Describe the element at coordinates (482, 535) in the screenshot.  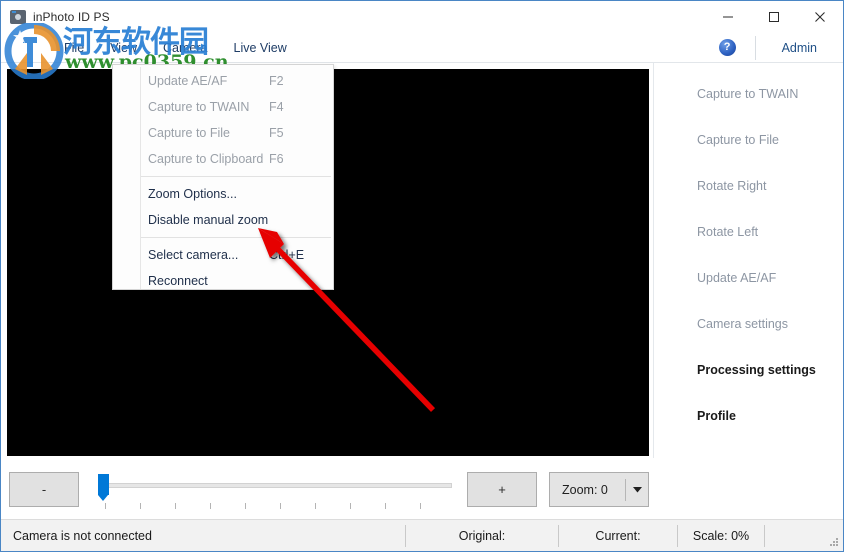
I see `status-original-size: Original:` at that location.